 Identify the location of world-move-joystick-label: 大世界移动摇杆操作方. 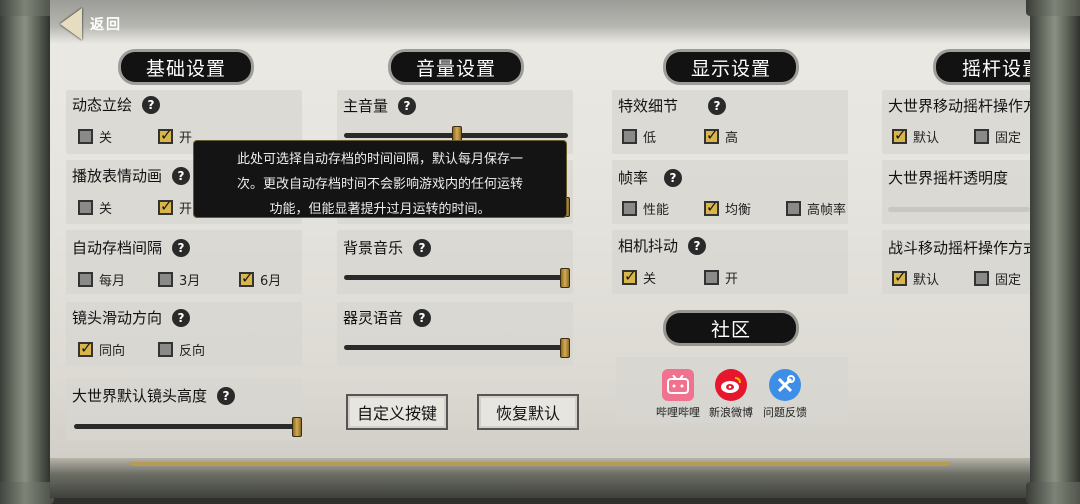
(963, 106).